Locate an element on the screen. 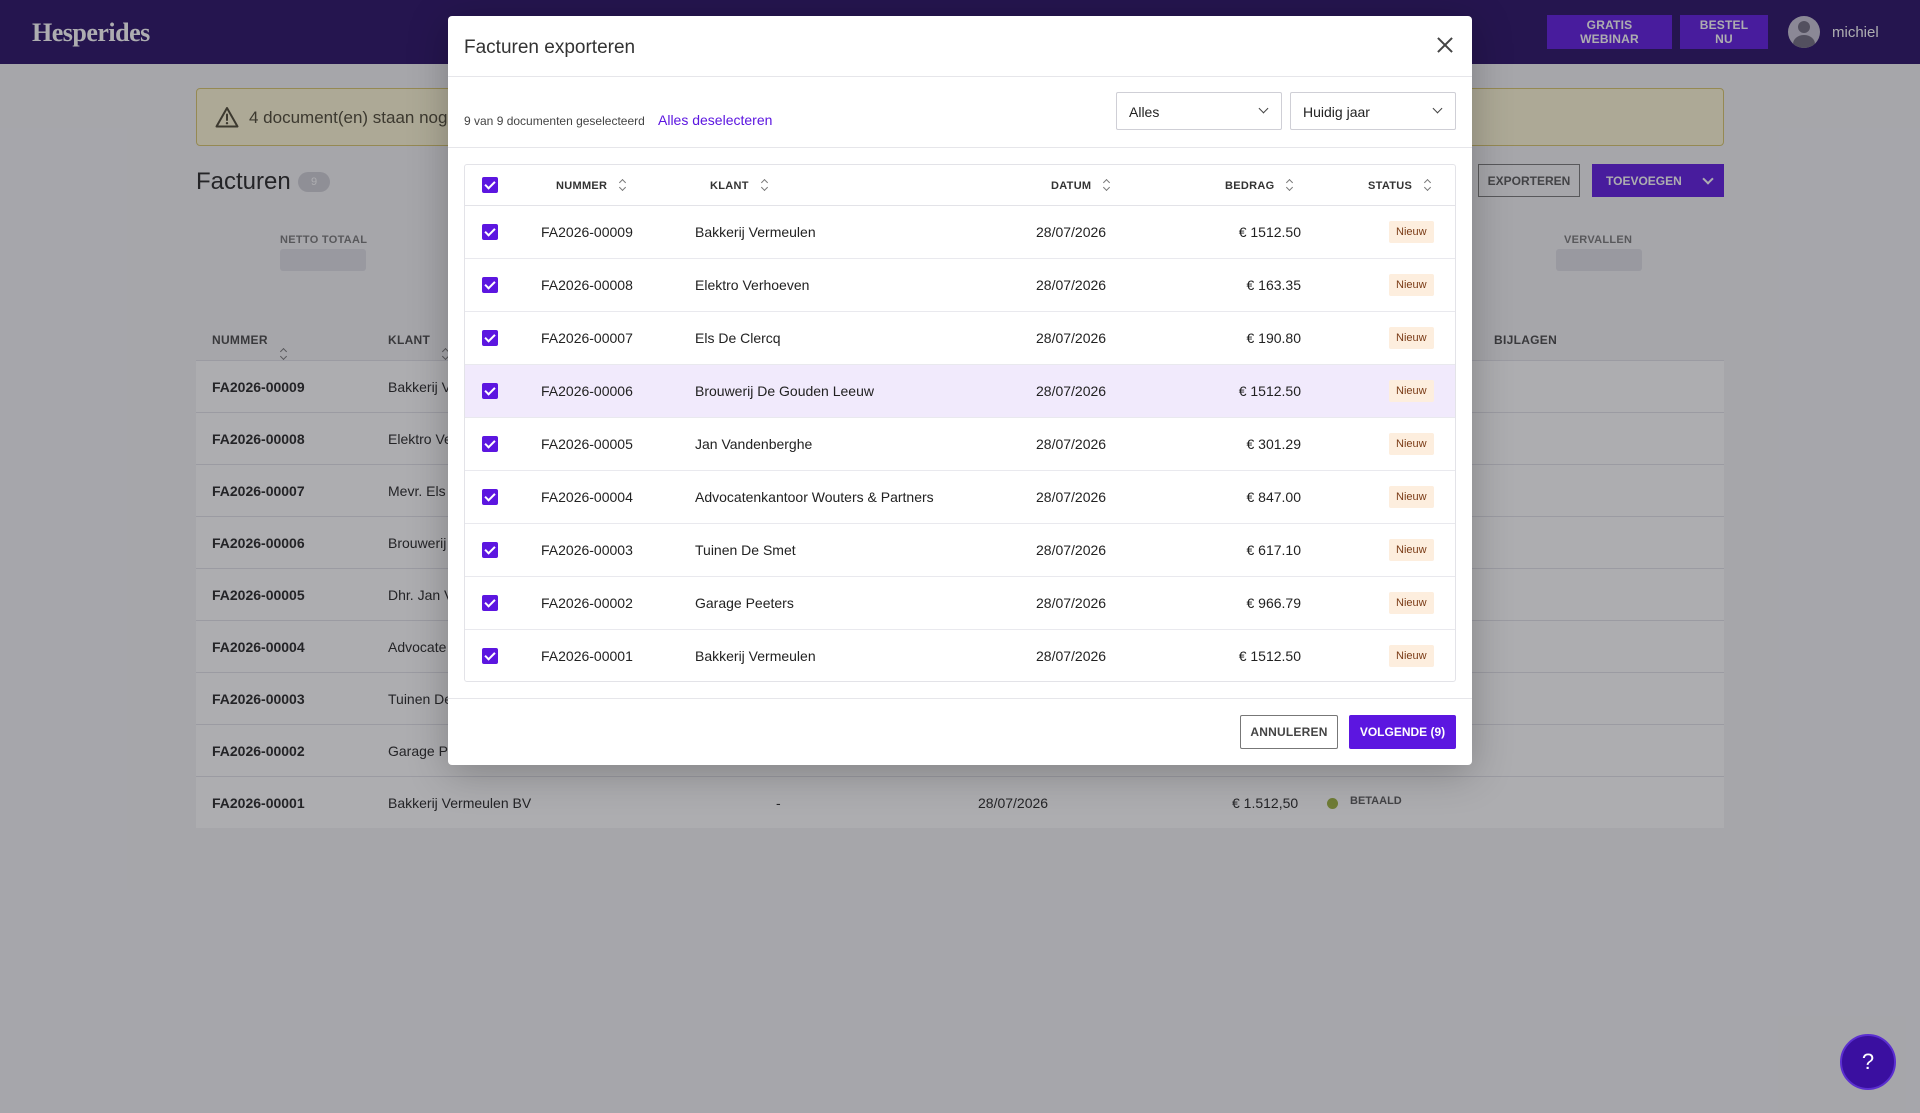 This screenshot has width=1920, height=1113. invoice-client: Jan Vandenberghe is located at coordinates (754, 444).